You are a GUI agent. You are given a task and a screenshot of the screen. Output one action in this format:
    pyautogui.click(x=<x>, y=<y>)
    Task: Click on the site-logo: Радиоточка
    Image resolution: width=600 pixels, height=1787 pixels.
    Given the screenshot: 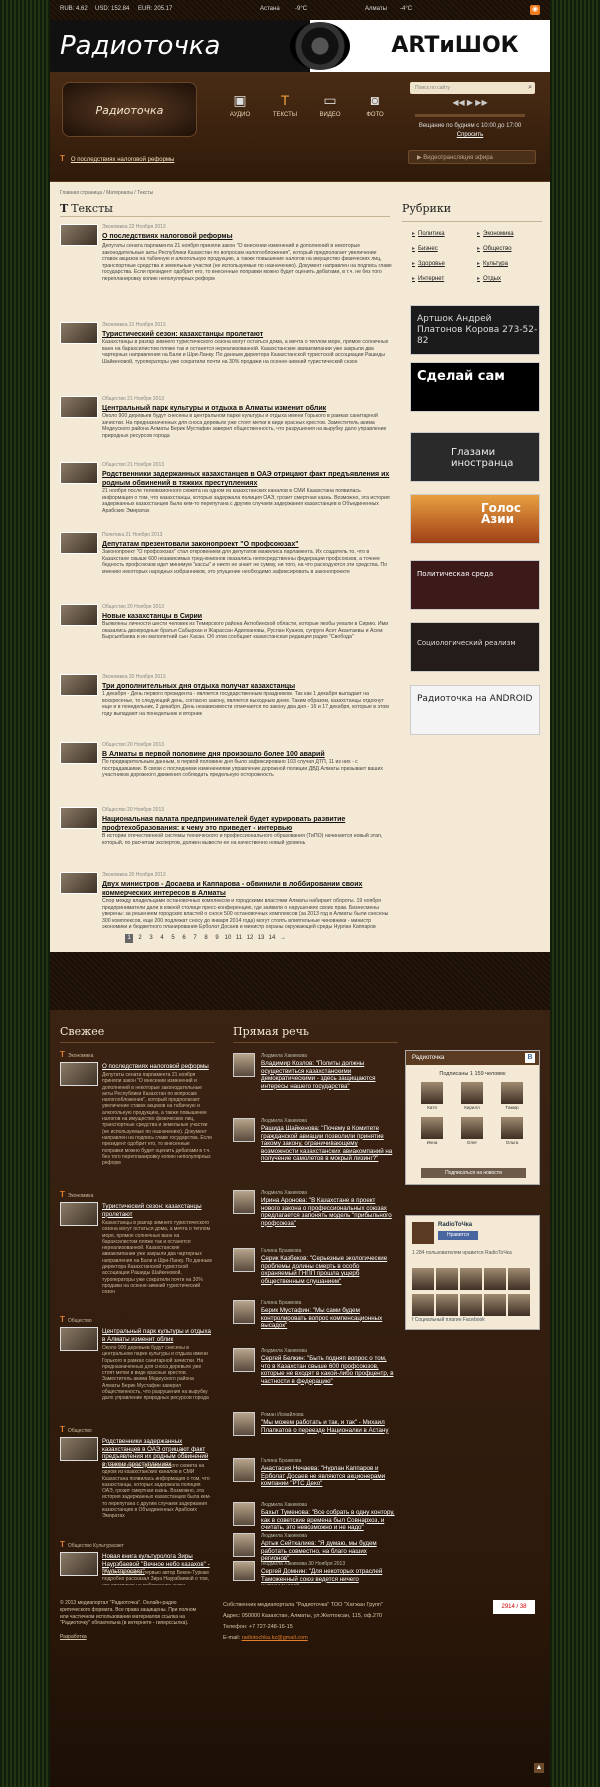 What is the action you would take?
    pyautogui.click(x=129, y=109)
    